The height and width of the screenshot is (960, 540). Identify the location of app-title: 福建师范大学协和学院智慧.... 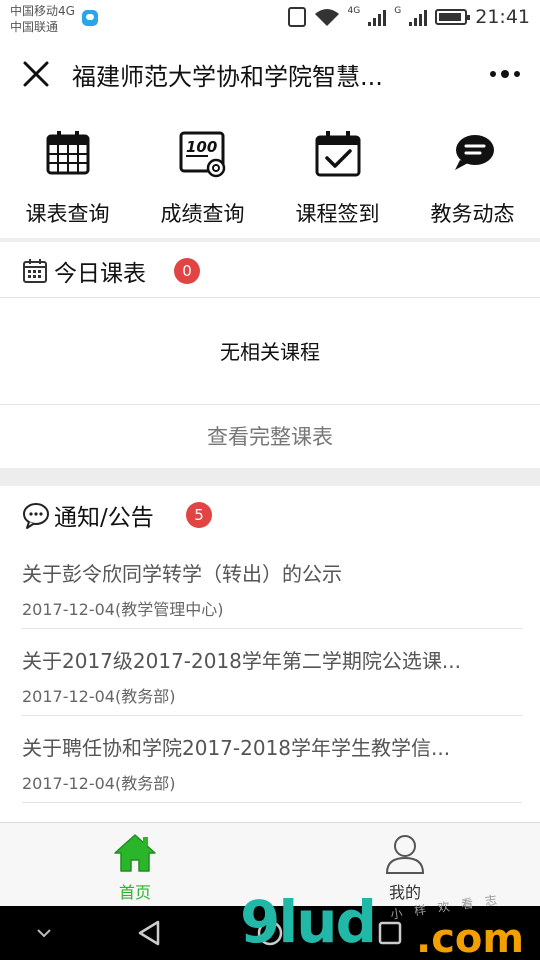
(227, 77).